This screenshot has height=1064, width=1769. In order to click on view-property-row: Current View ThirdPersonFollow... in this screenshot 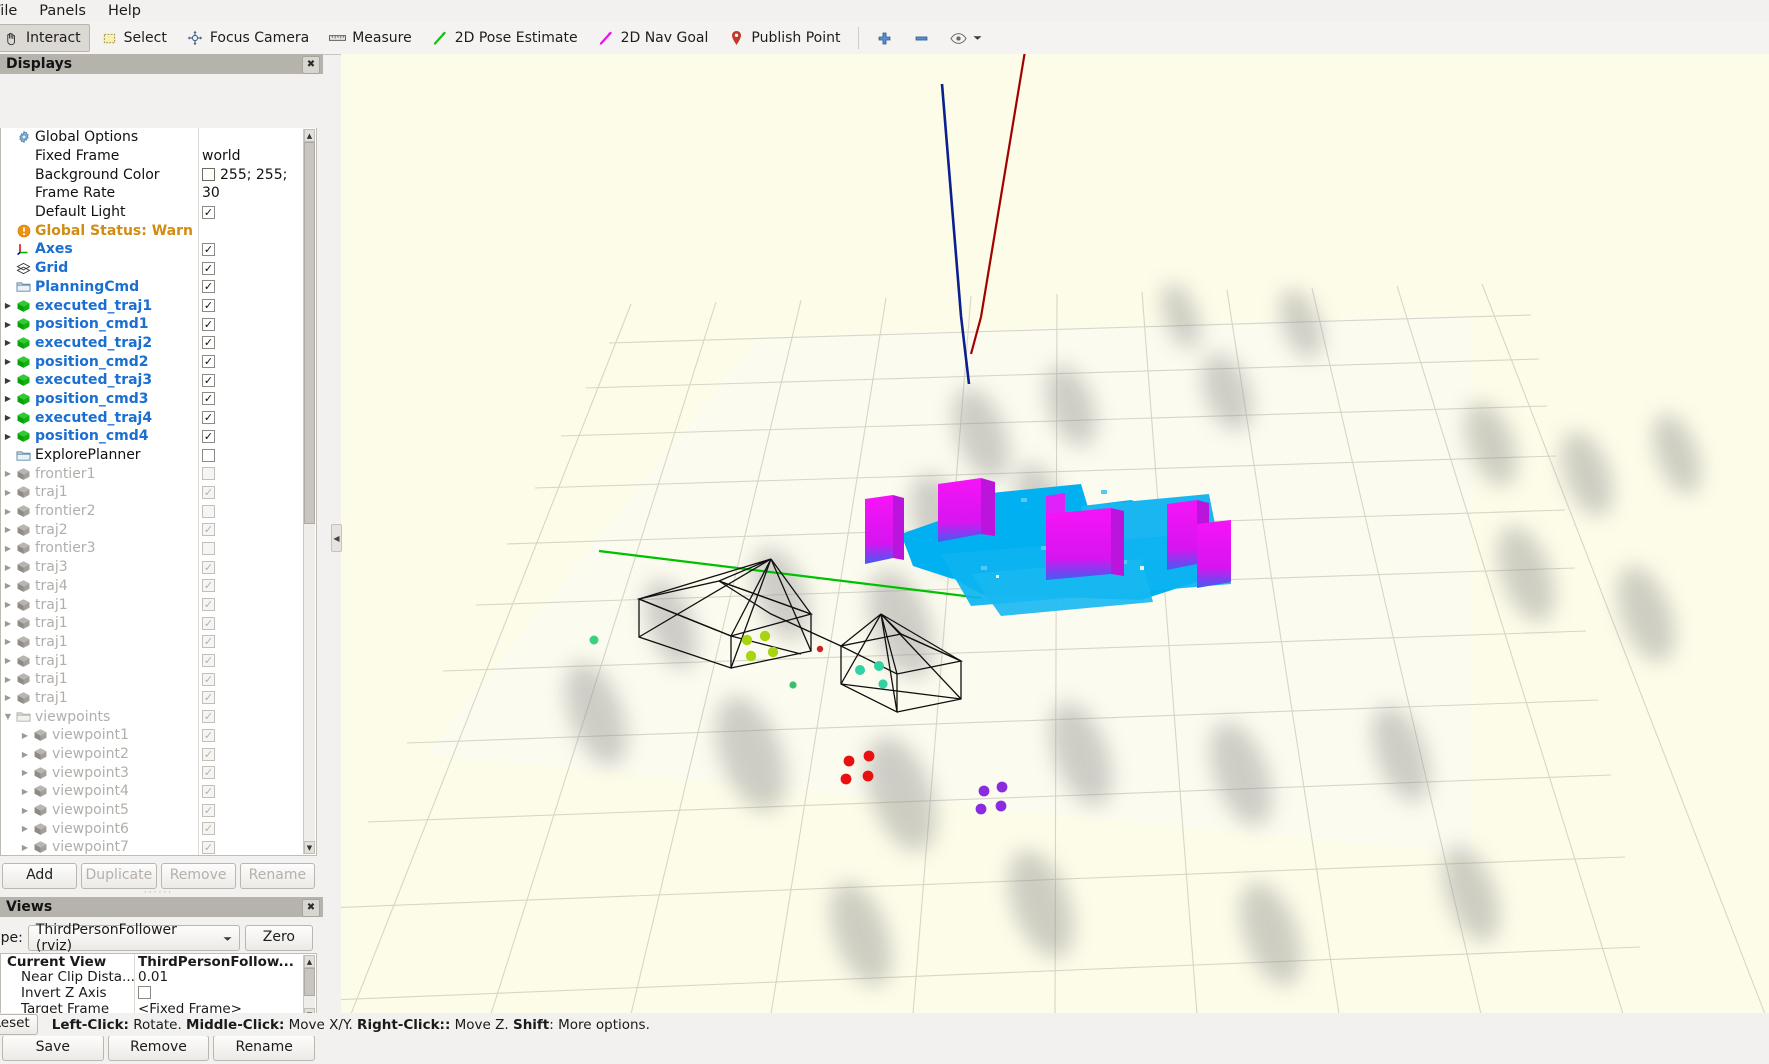, I will do `click(158, 962)`.